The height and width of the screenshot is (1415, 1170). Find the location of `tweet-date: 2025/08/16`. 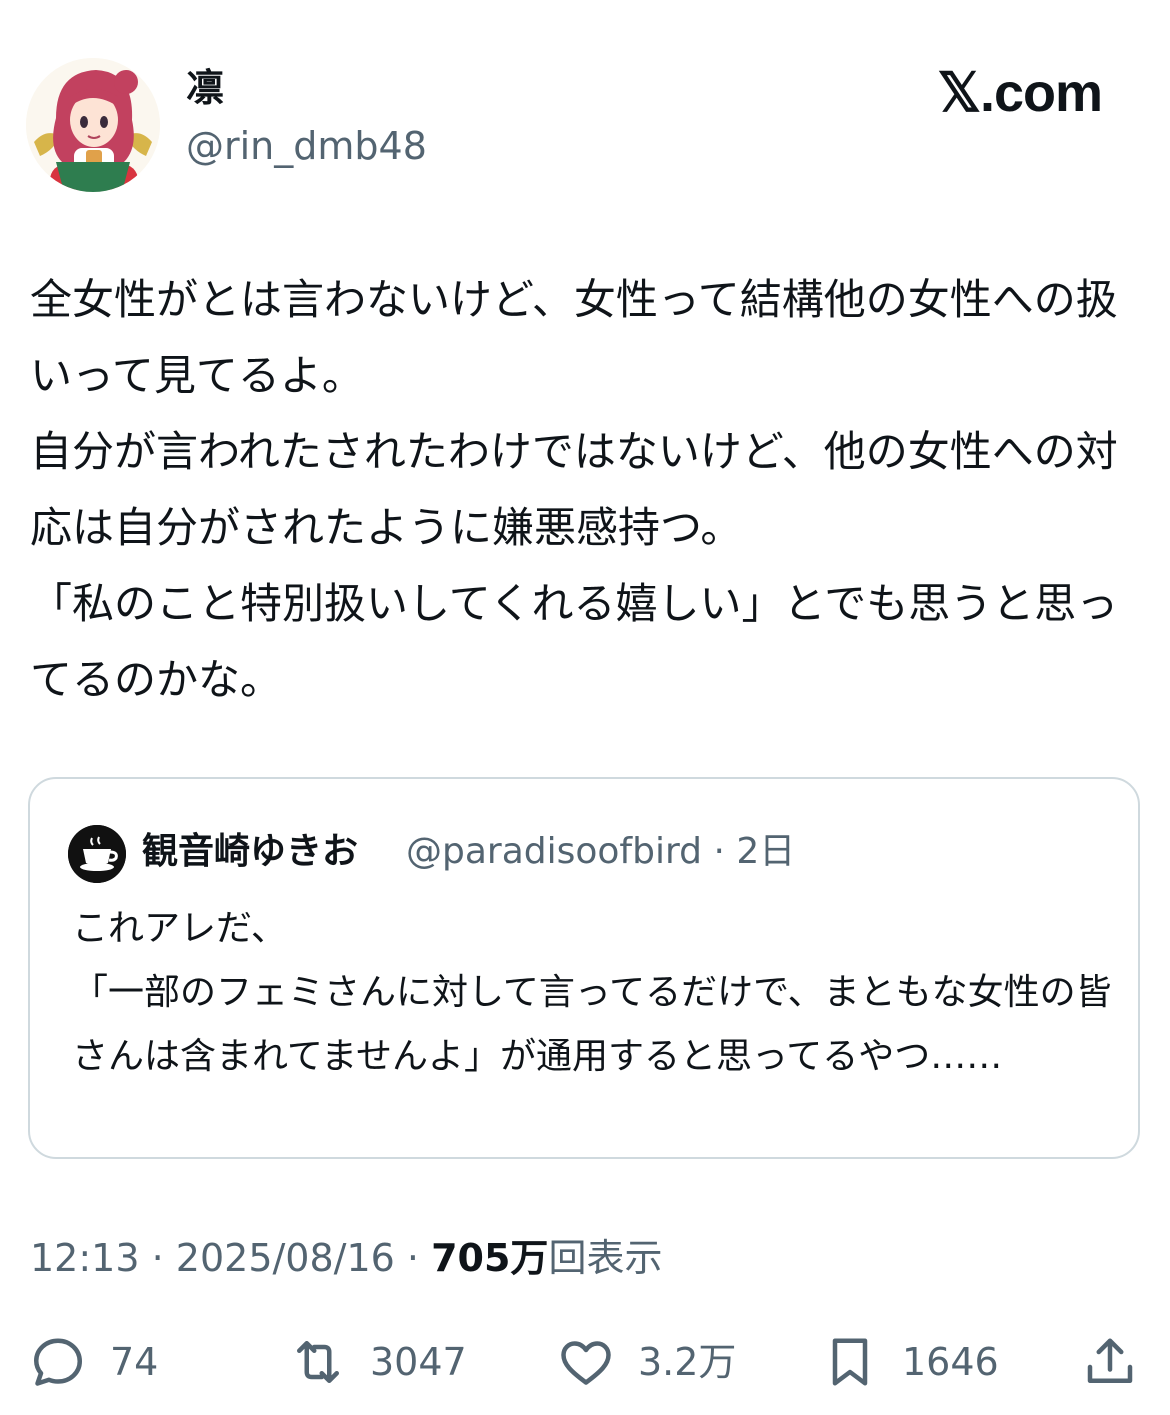

tweet-date: 2025/08/16 is located at coordinates (285, 1258).